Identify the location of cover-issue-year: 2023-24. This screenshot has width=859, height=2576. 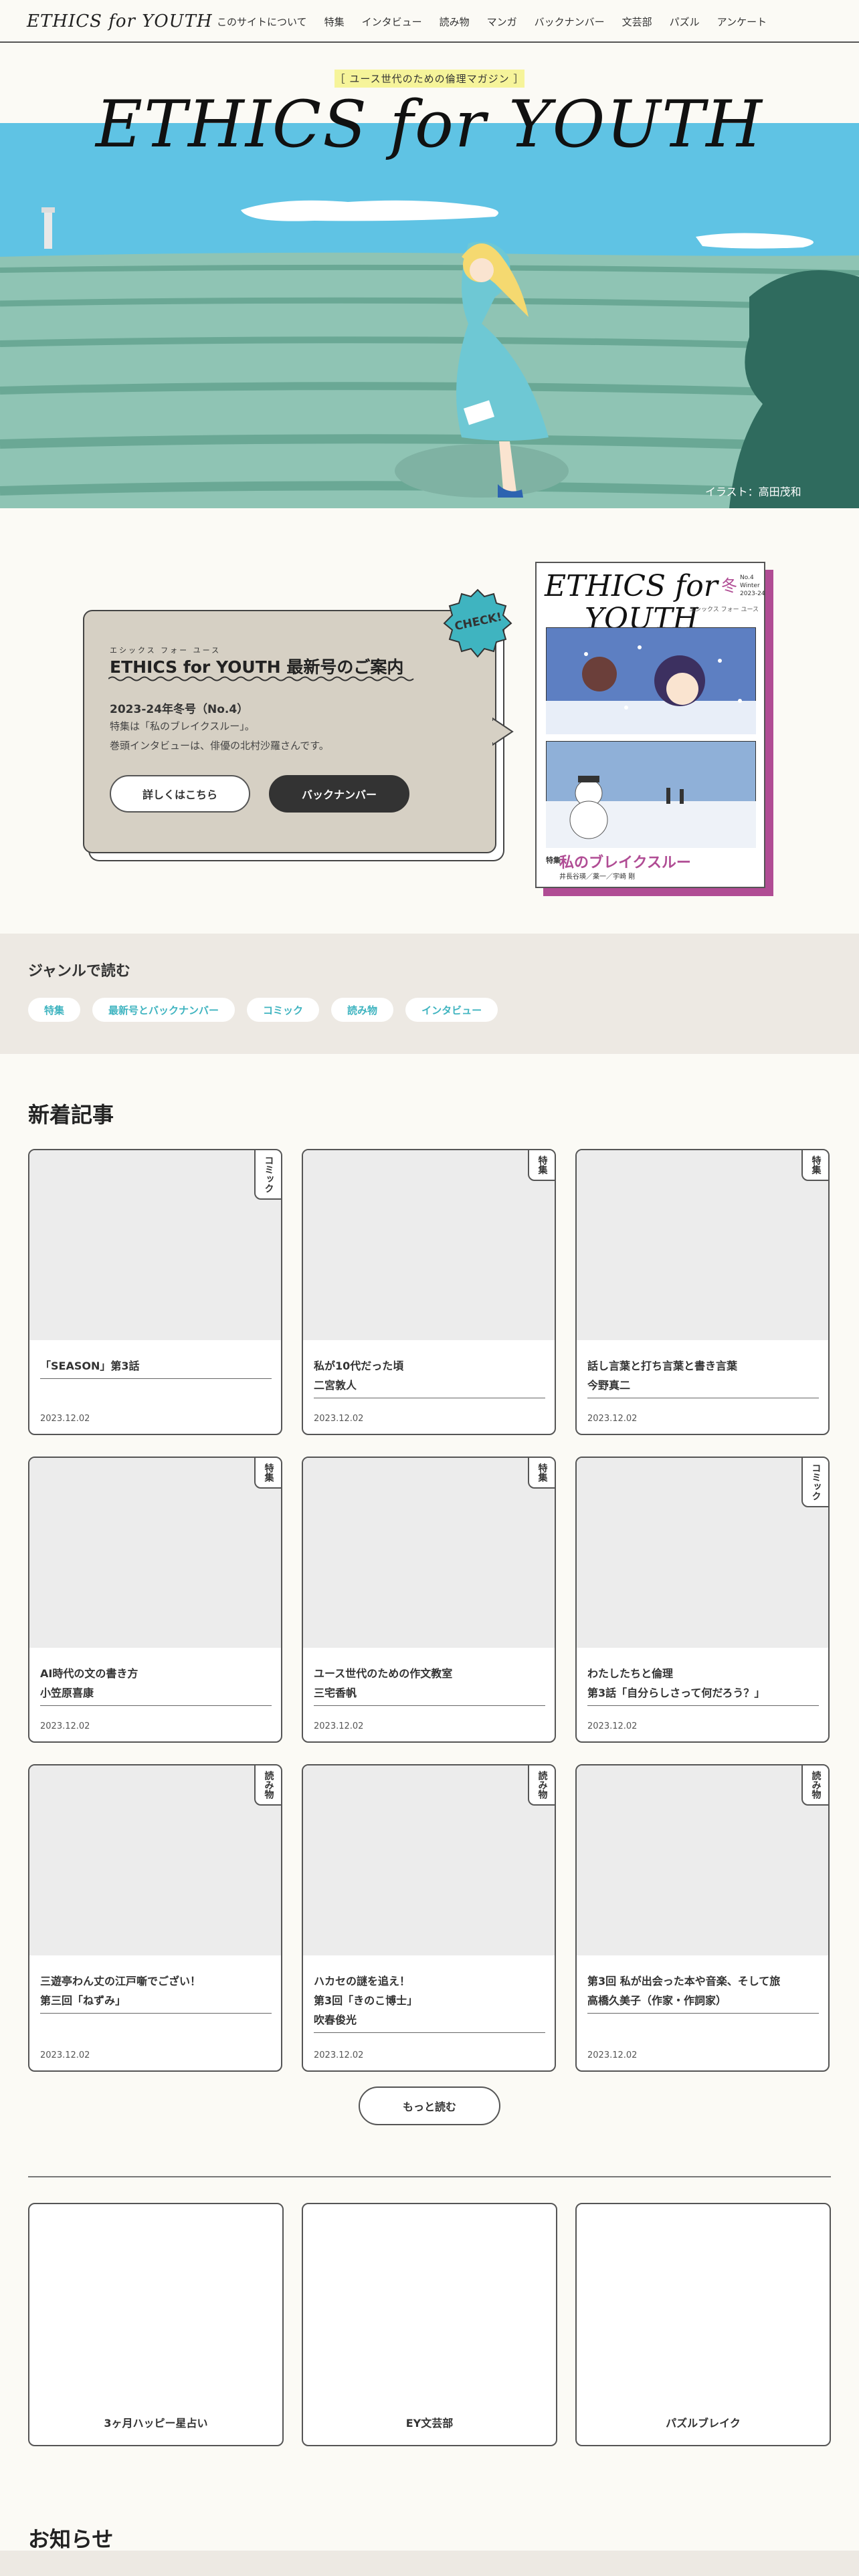
(752, 594).